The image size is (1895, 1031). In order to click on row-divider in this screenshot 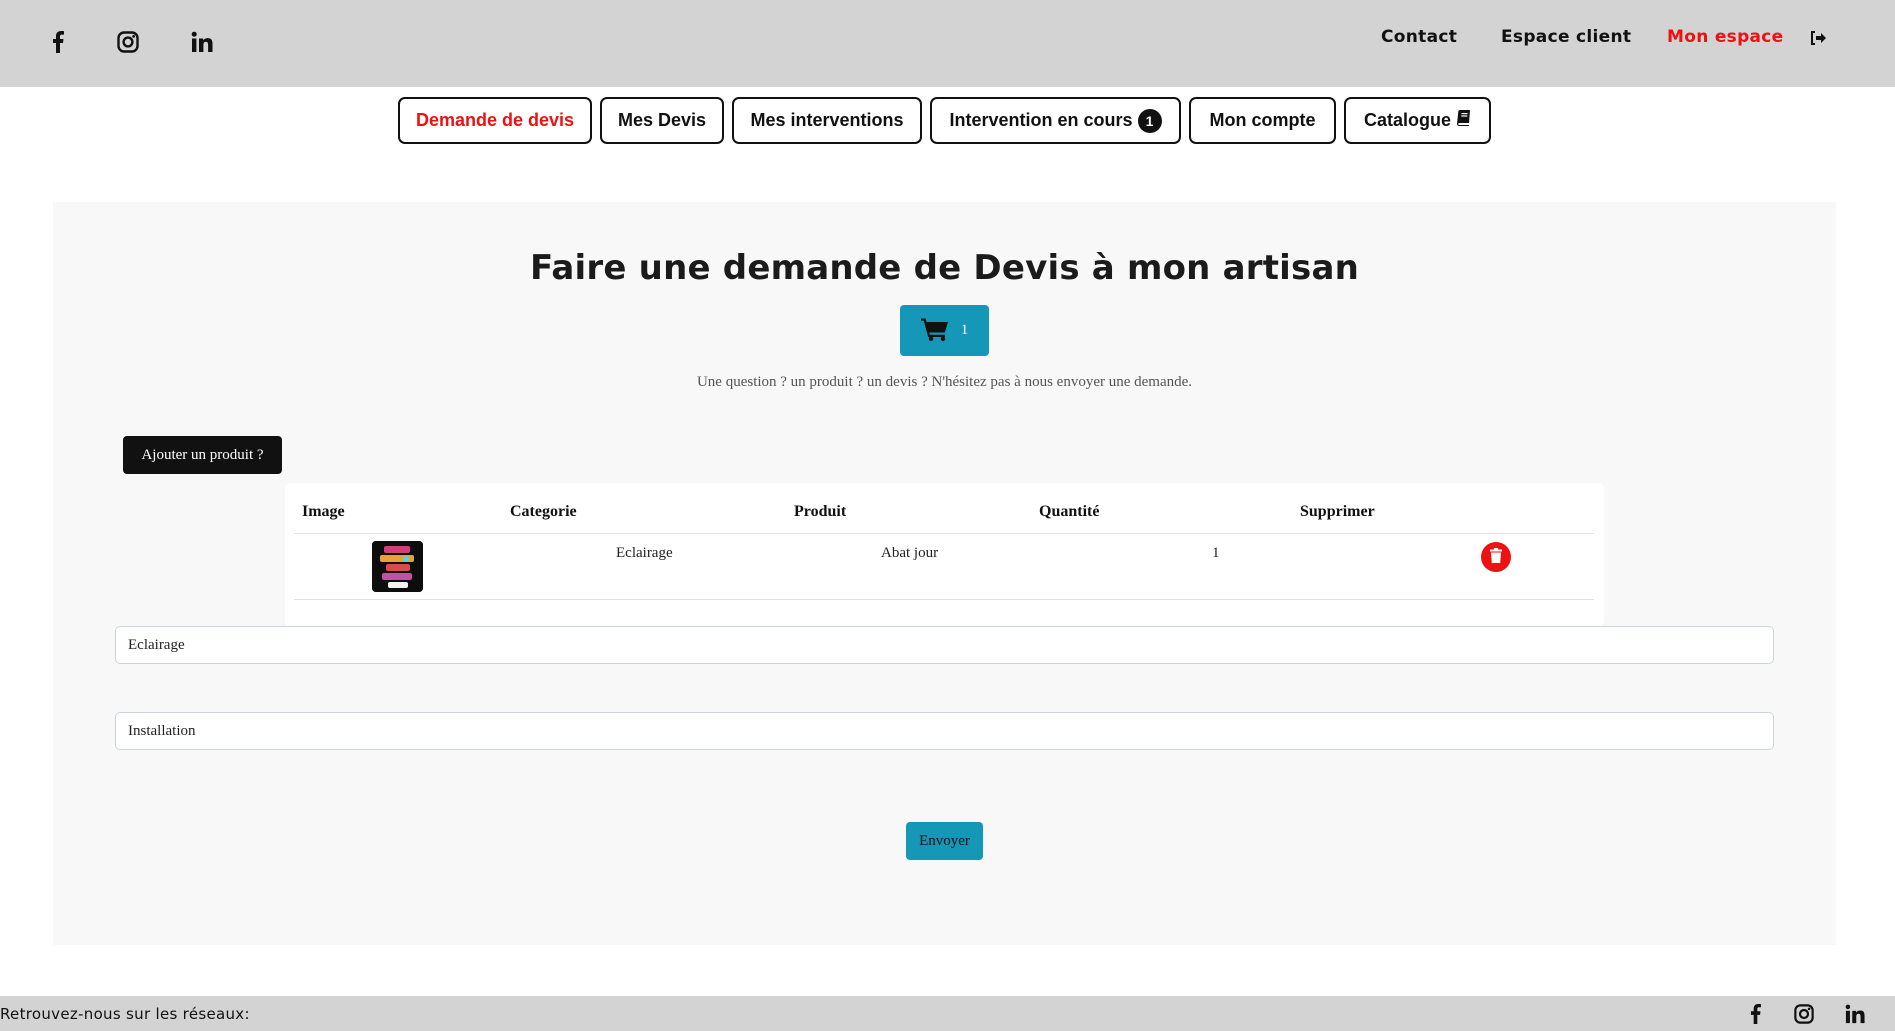, I will do `click(944, 599)`.